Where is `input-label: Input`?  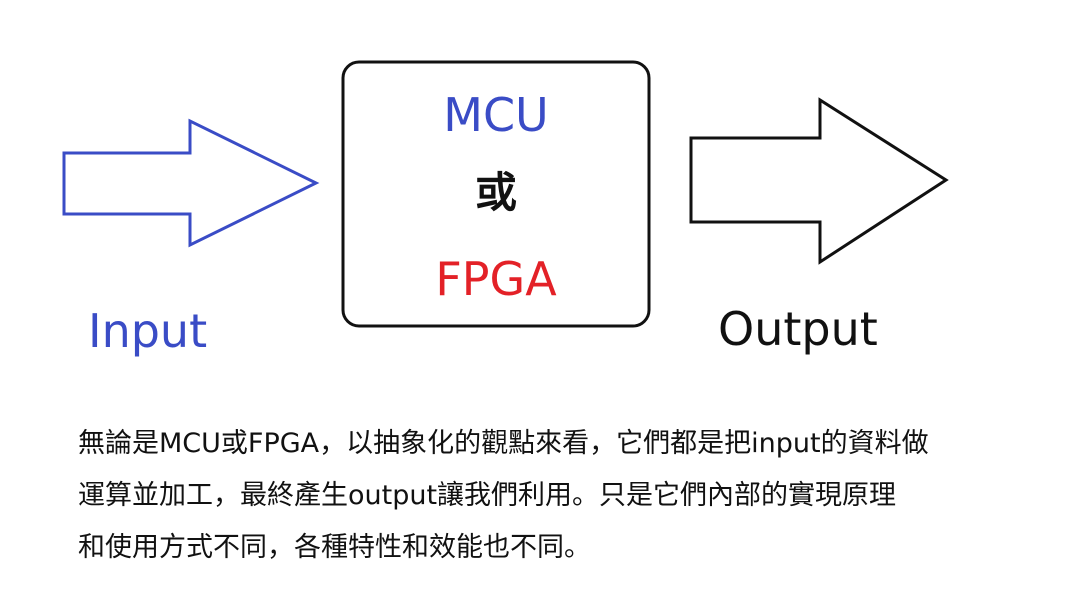
input-label: Input is located at coordinates (148, 331).